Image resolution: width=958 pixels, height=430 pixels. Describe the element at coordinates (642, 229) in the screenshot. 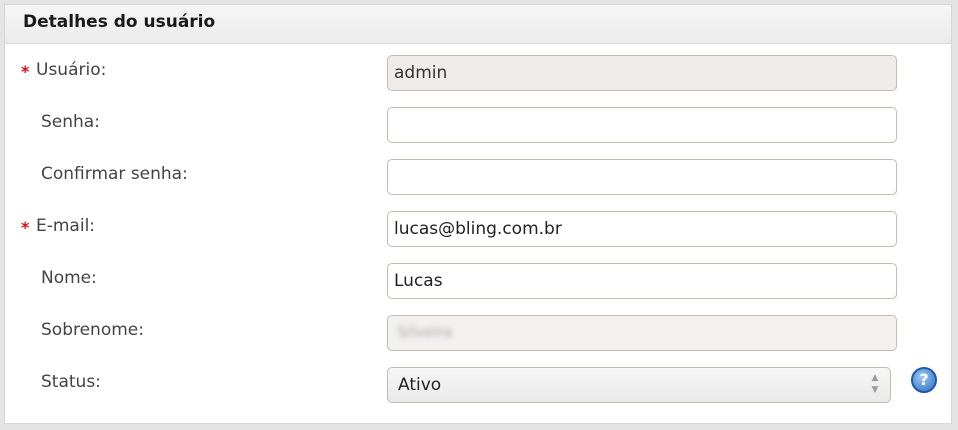

I see `email-field` at that location.